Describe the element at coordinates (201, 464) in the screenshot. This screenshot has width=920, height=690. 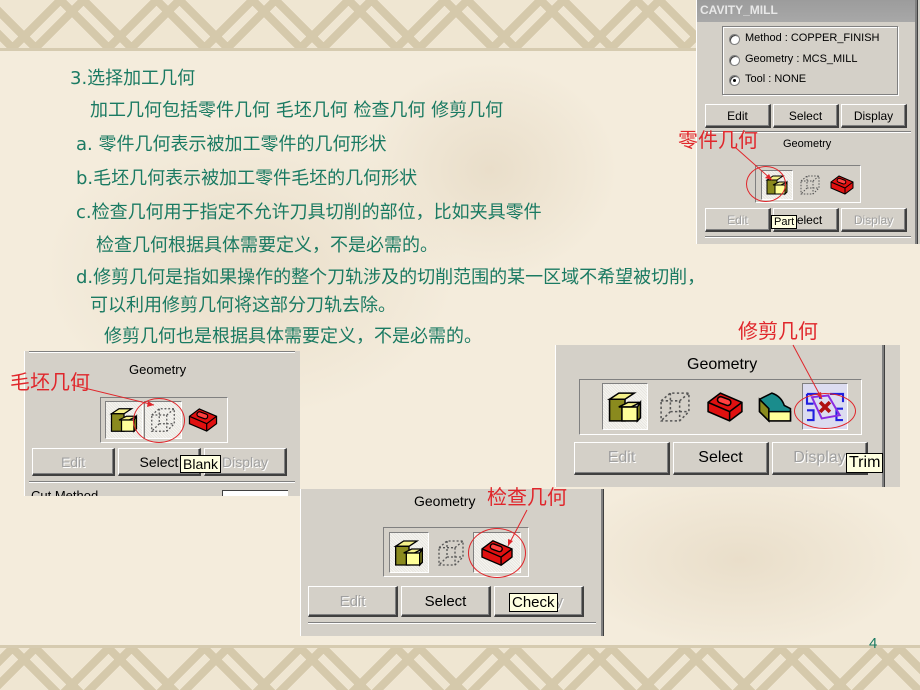
I see `blank-tooltip: Blank` at that location.